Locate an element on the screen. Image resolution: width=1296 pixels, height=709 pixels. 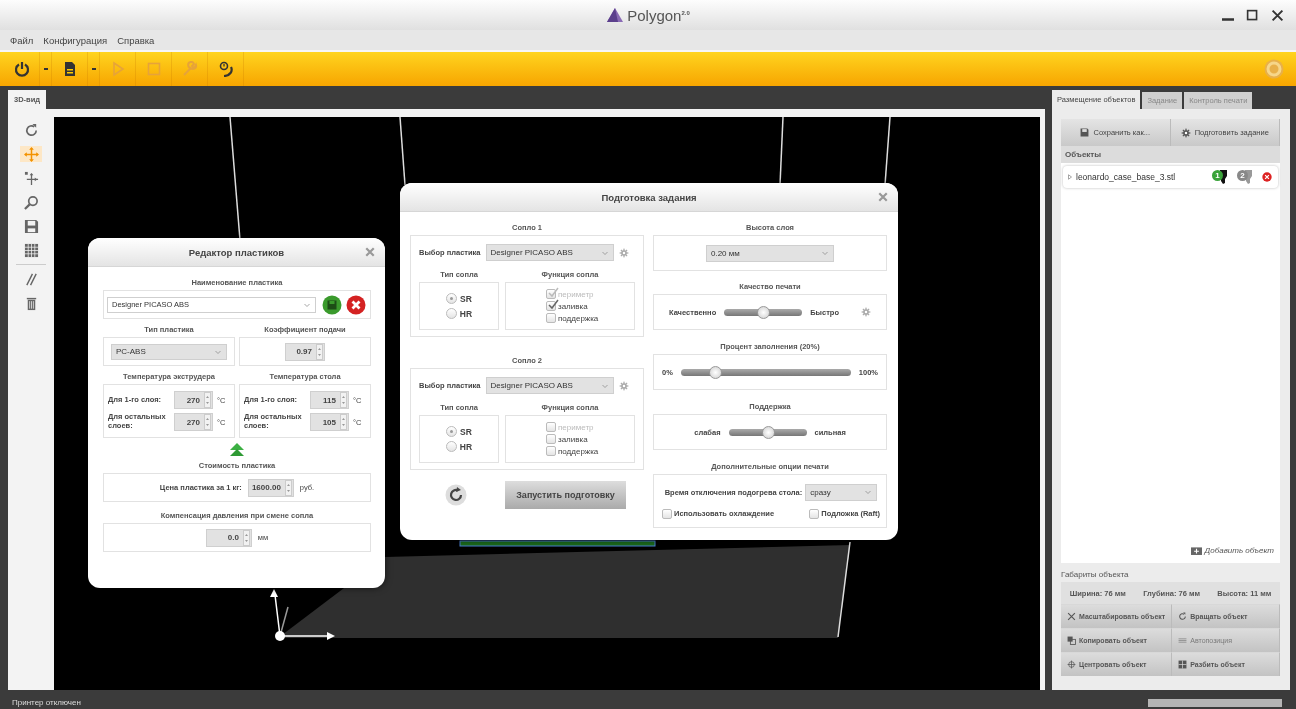
add-object-link: Добавить объект is located at coordinates (1232, 551).